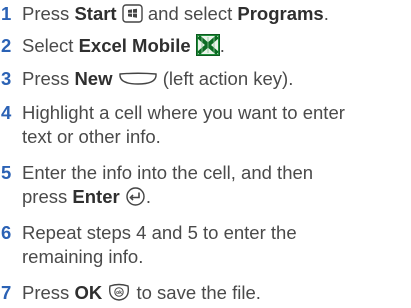 This screenshot has height=308, width=411. I want to click on svg-text: ok, so click(119, 293).